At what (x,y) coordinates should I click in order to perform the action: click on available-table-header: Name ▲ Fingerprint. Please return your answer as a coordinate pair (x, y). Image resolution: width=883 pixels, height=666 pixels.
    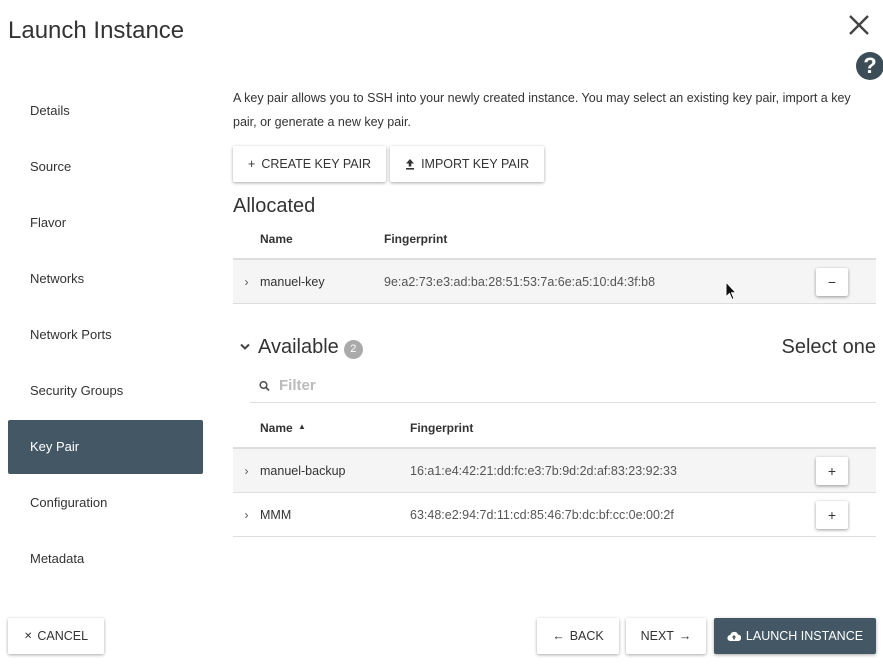
    Looking at the image, I should click on (554, 429).